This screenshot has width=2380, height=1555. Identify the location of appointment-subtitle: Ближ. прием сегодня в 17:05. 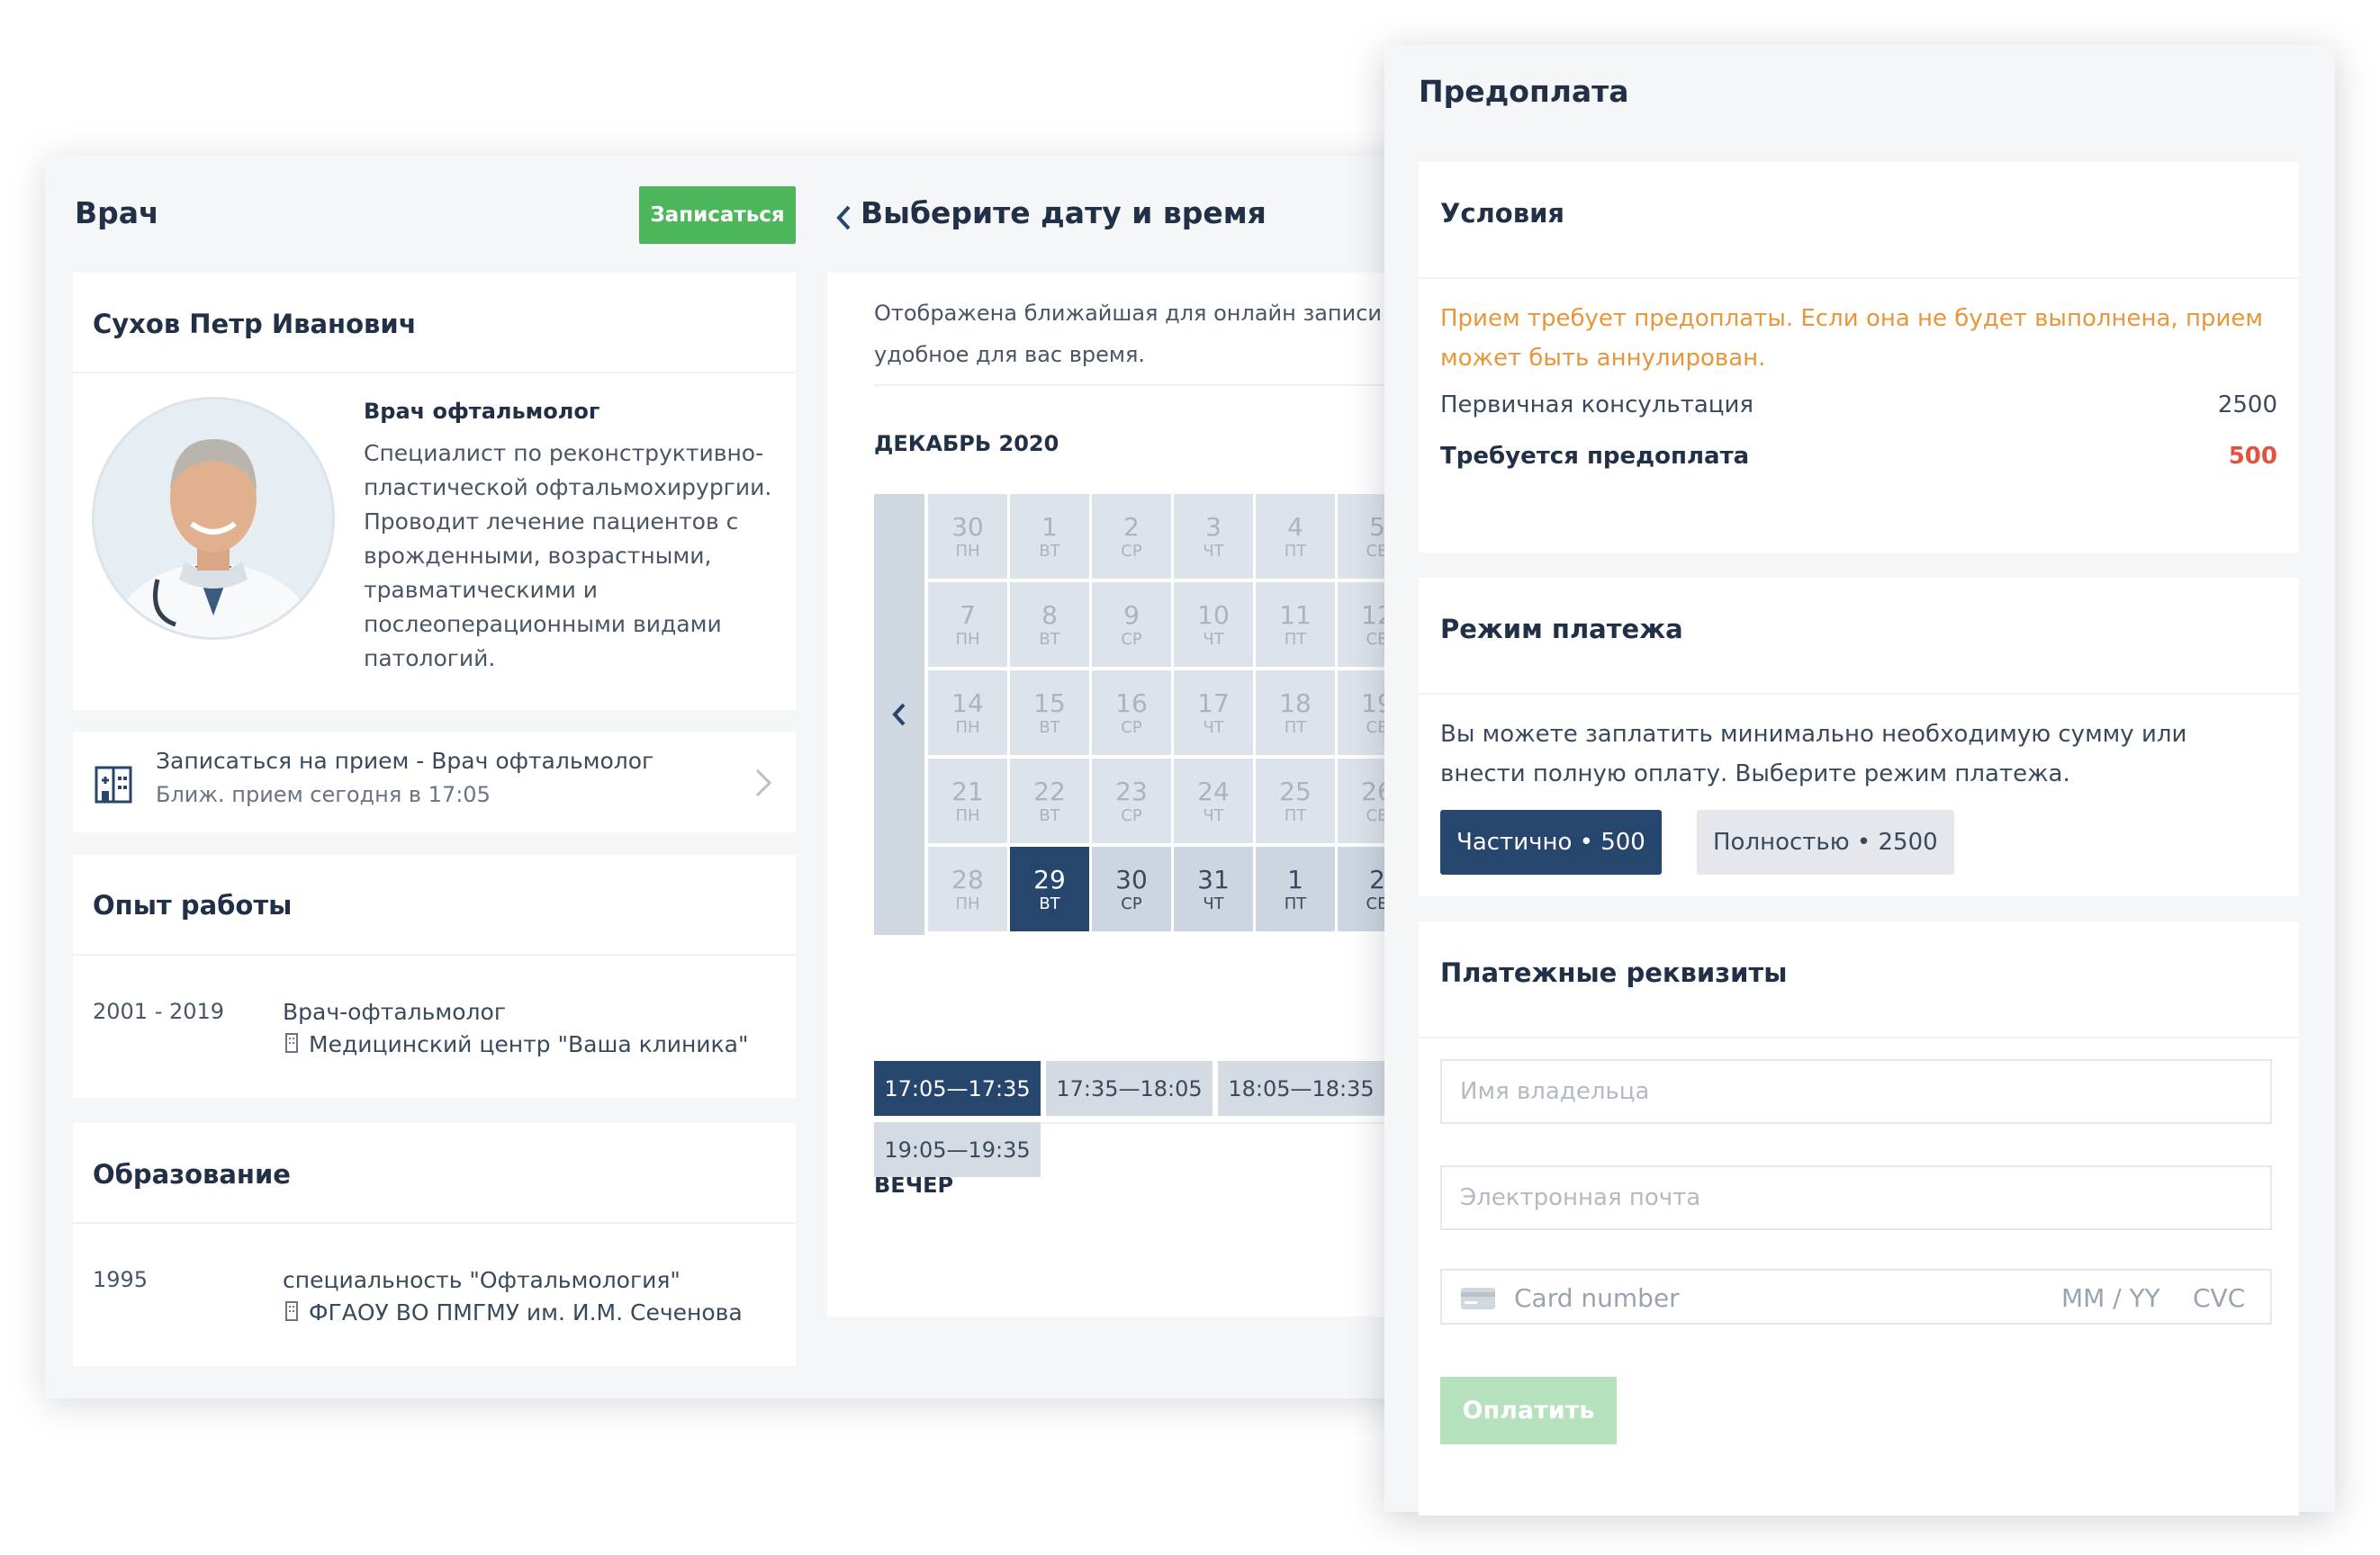
(324, 795).